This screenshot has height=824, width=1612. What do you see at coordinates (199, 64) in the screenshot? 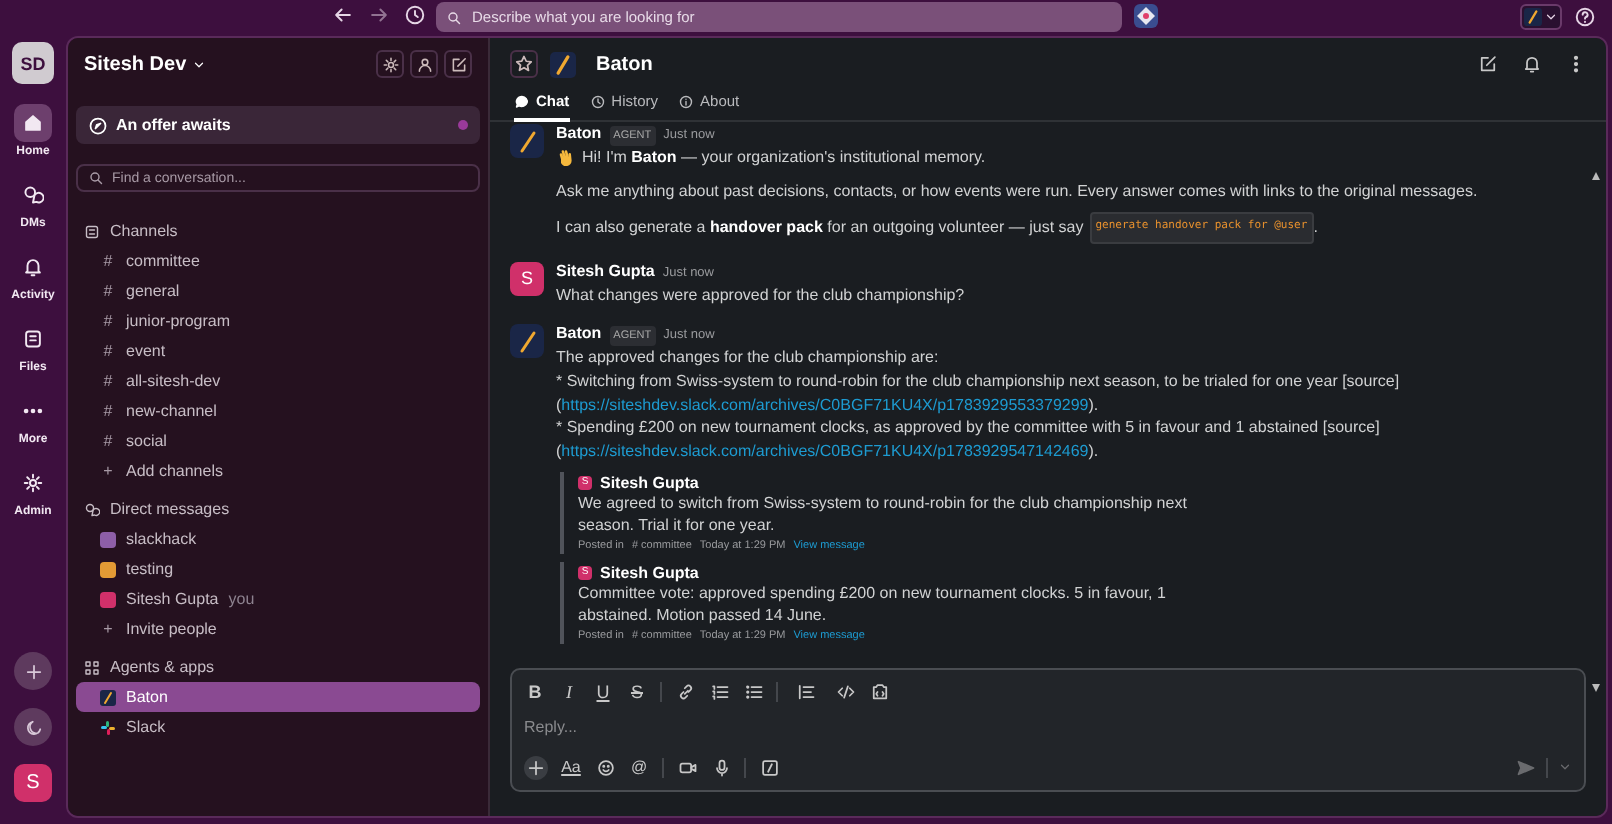
I see `chevron-down-icon` at bounding box center [199, 64].